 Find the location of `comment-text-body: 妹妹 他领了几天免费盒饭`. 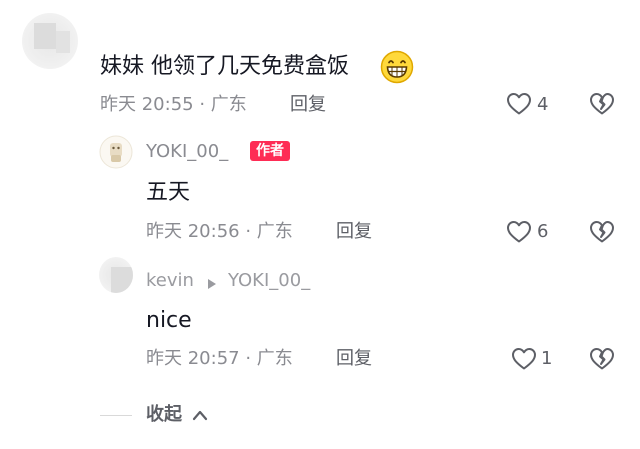

comment-text-body: 妹妹 他领了几天免费盒饭 is located at coordinates (224, 66).